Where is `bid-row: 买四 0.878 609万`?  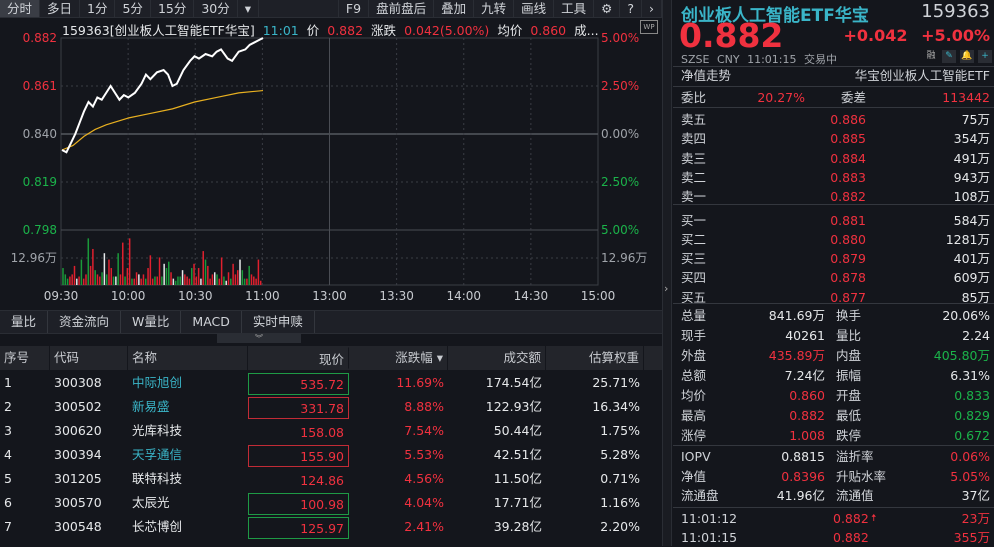 bid-row: 买四 0.878 609万 is located at coordinates (835, 277).